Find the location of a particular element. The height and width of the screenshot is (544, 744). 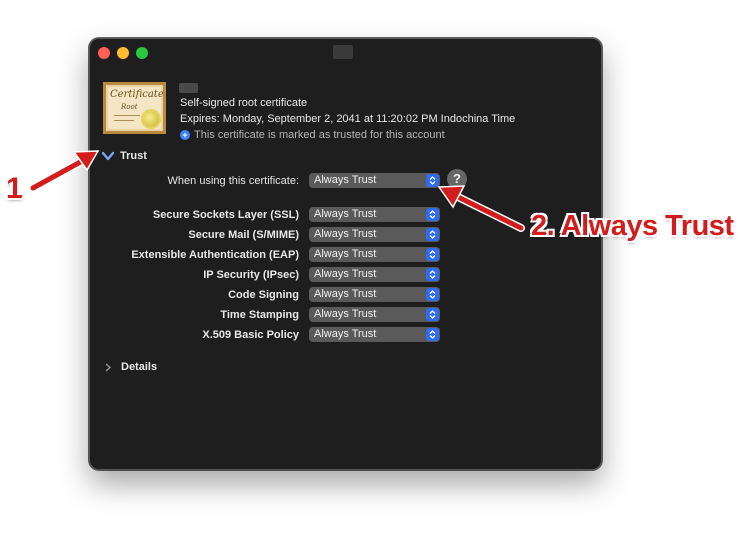

certificate-icon: Certificate Root is located at coordinates (134, 108).